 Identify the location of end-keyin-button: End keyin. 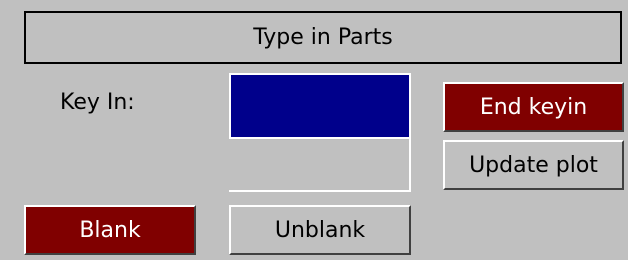
(533, 107).